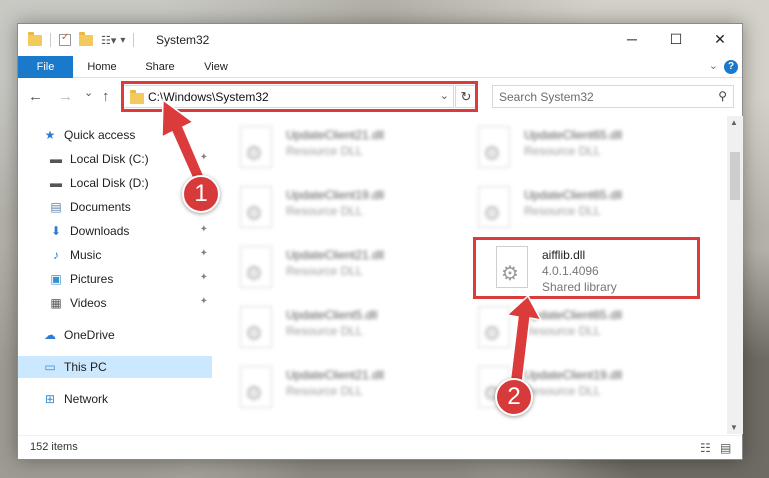  Describe the element at coordinates (201, 194) in the screenshot. I see `step-badge-1: 1` at that location.